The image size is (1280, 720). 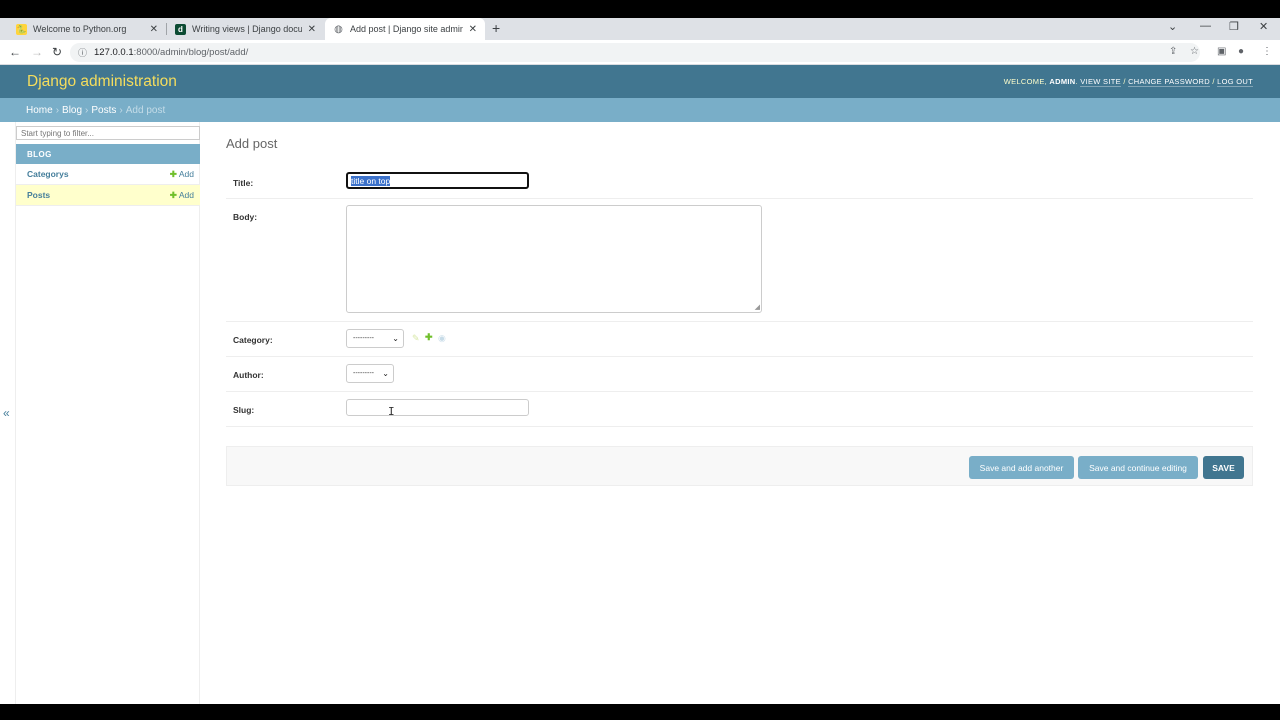 What do you see at coordinates (108, 195) in the screenshot?
I see `sidebar-item-posts: Posts ✚ Add` at bounding box center [108, 195].